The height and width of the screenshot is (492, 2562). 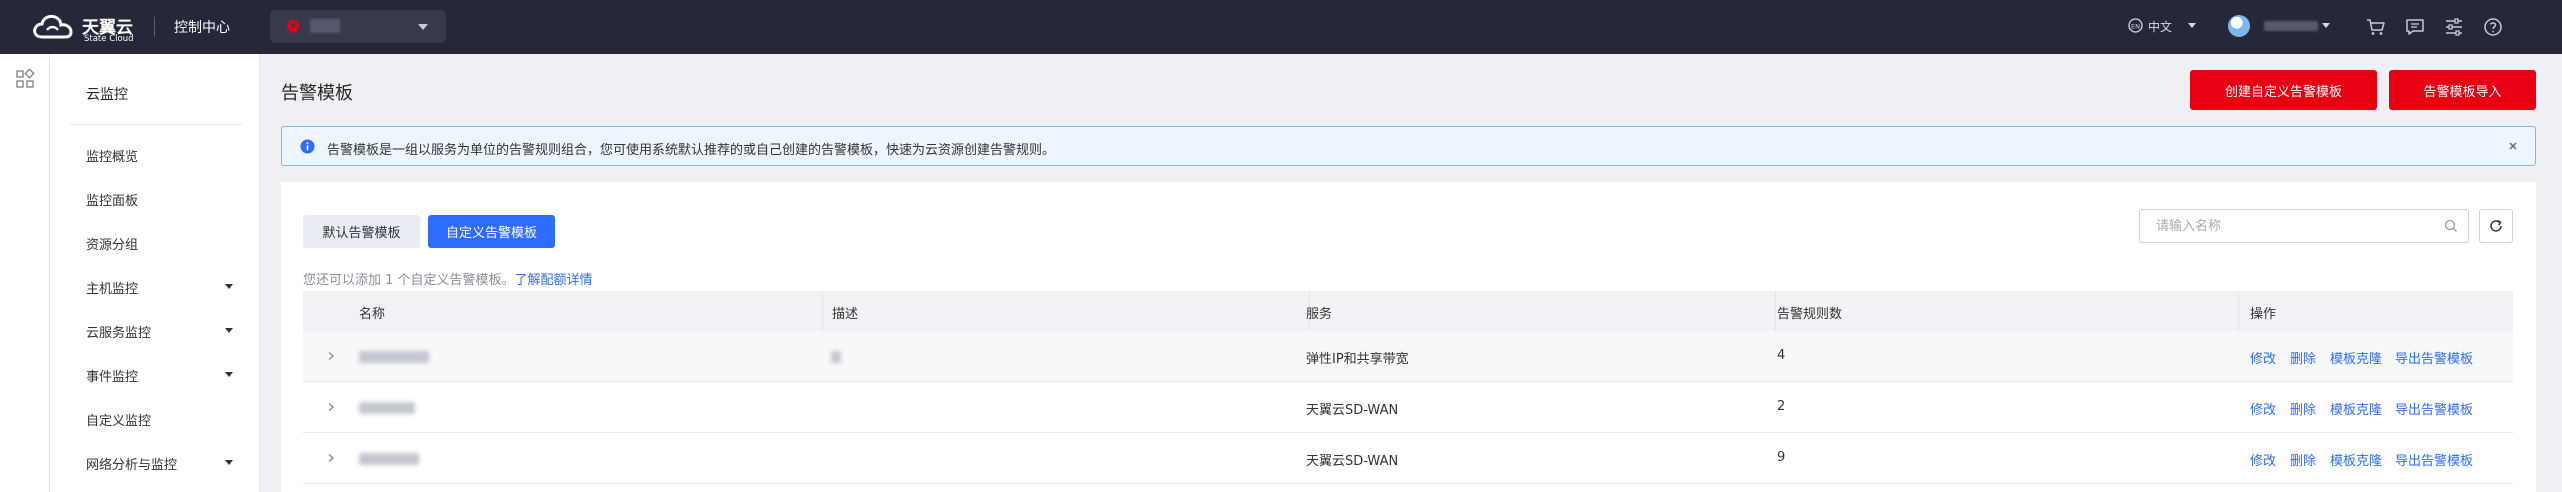 What do you see at coordinates (307, 146) in the screenshot?
I see `info-icon` at bounding box center [307, 146].